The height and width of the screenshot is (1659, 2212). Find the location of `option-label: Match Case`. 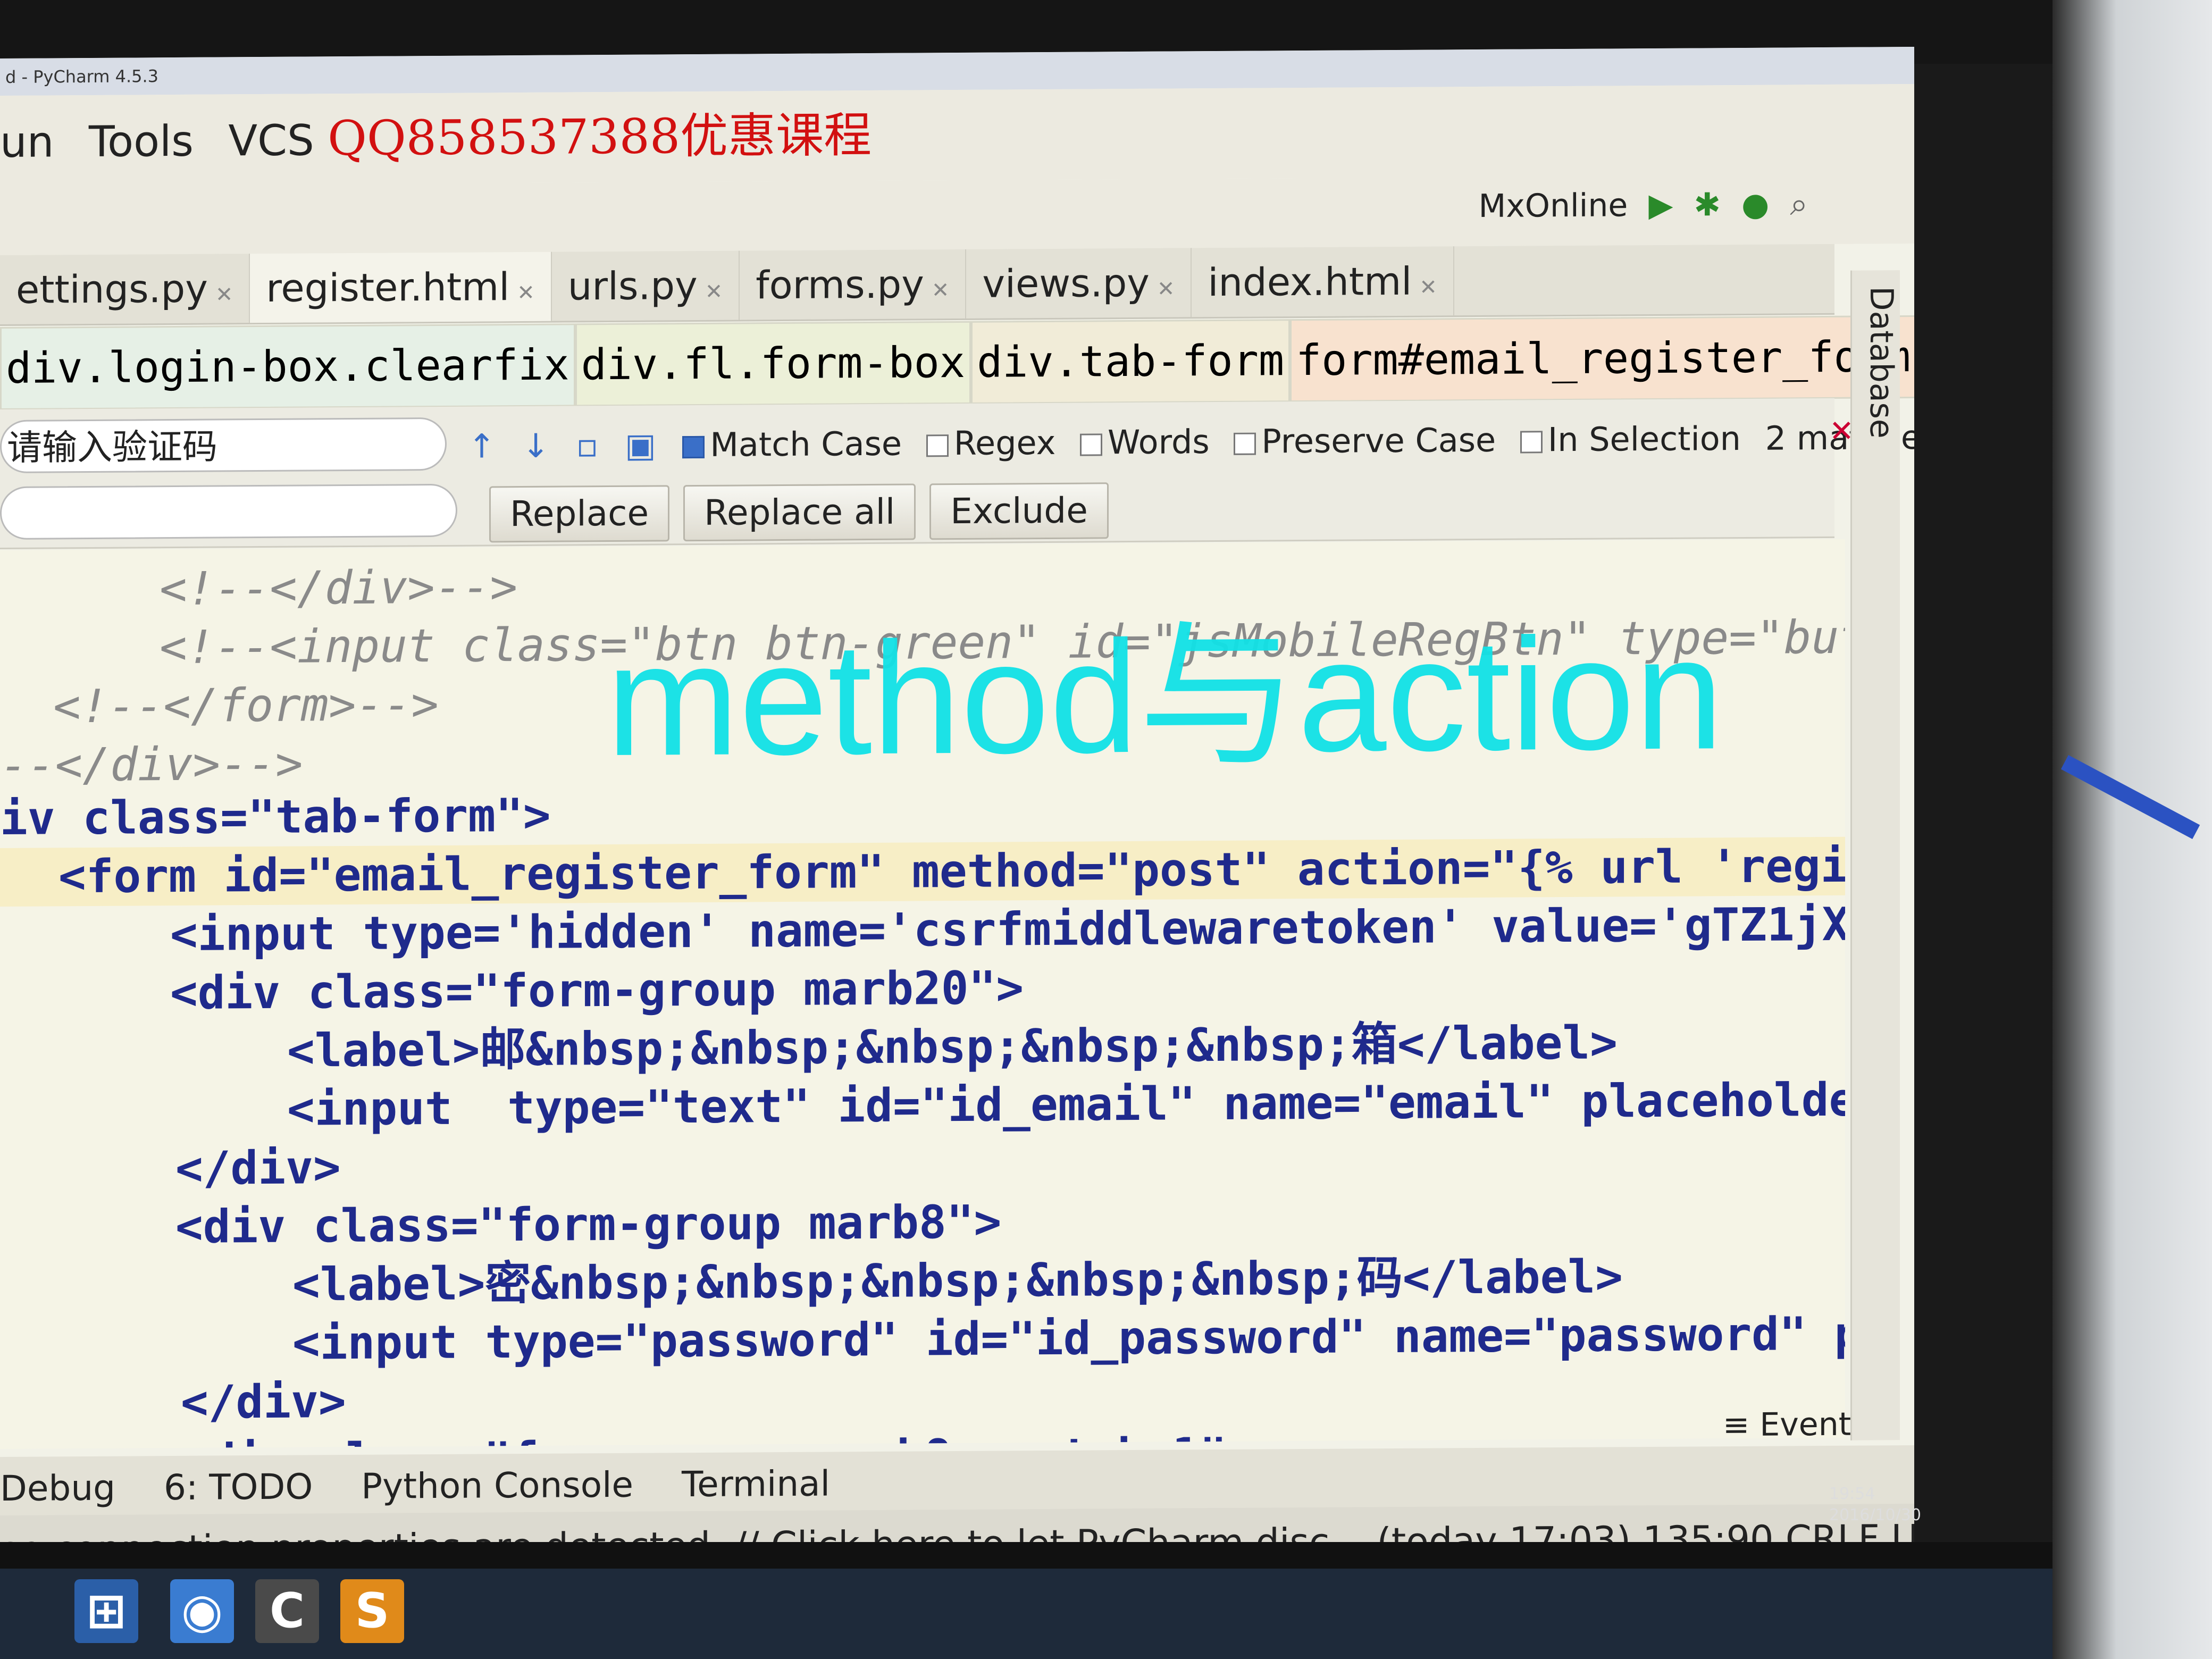

option-label: Match Case is located at coordinates (806, 444).